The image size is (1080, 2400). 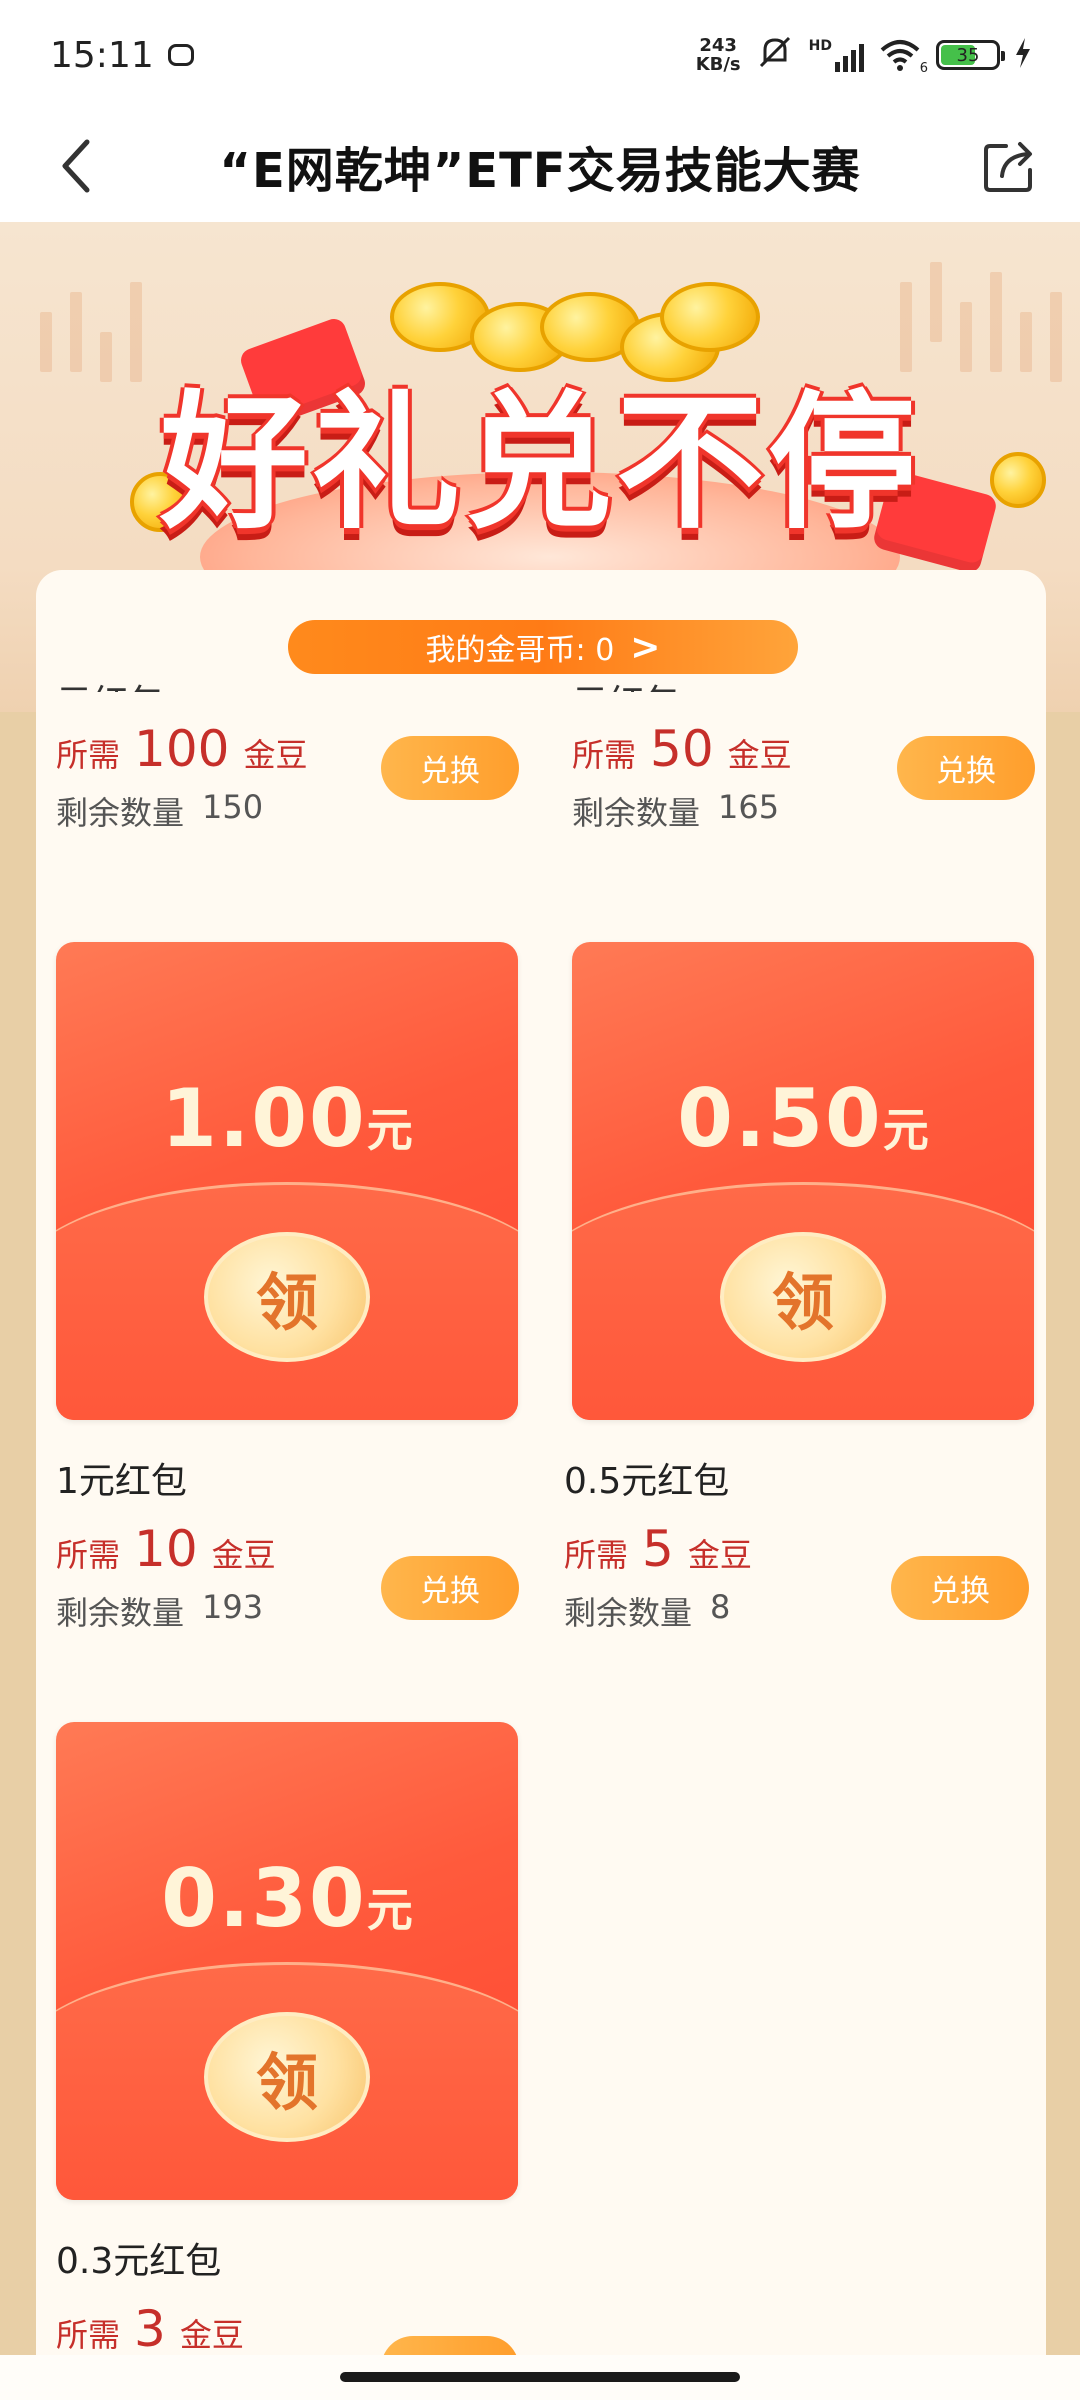 I want to click on my-coins-pill: 我的金哥币: 0 >, so click(x=543, y=647).